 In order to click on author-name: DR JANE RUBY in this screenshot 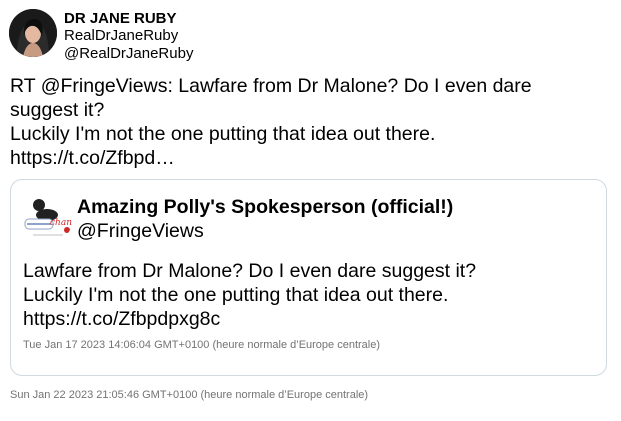, I will do `click(120, 18)`.